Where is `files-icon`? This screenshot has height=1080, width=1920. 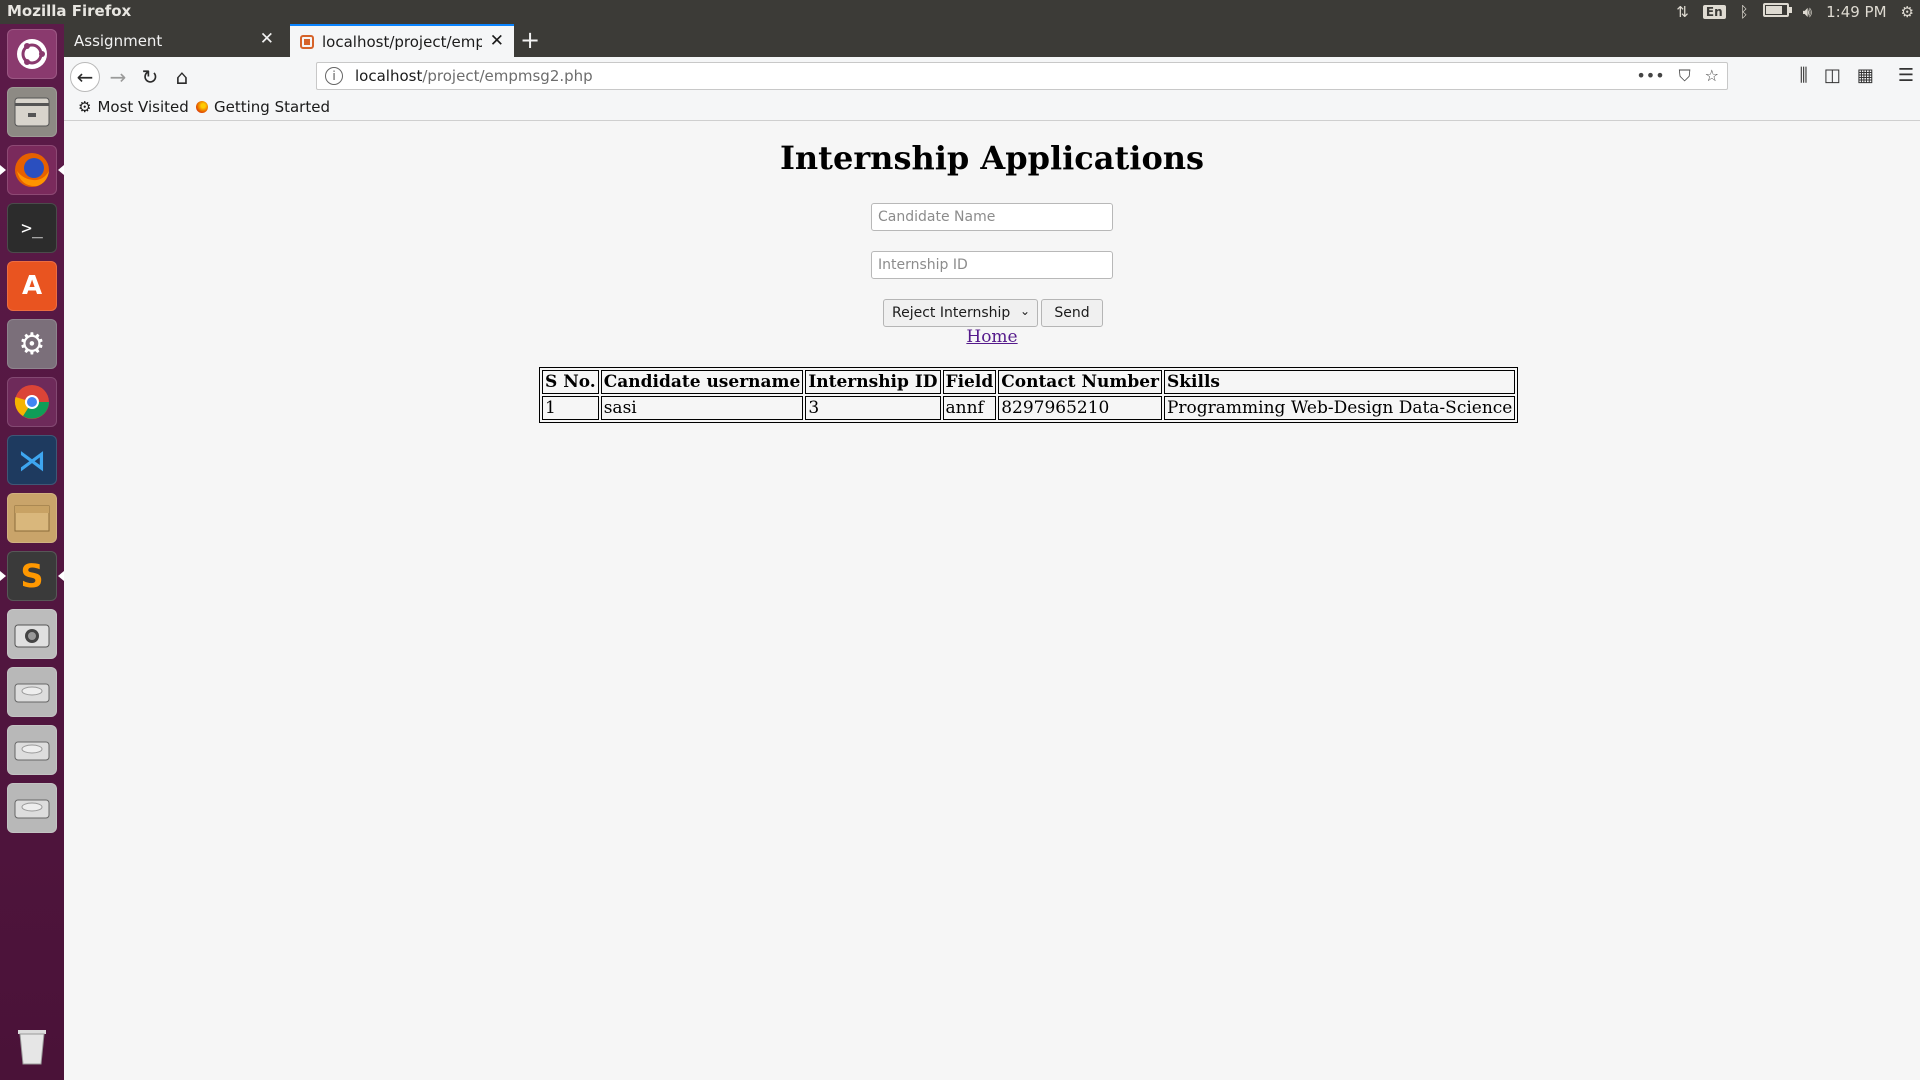 files-icon is located at coordinates (32, 112).